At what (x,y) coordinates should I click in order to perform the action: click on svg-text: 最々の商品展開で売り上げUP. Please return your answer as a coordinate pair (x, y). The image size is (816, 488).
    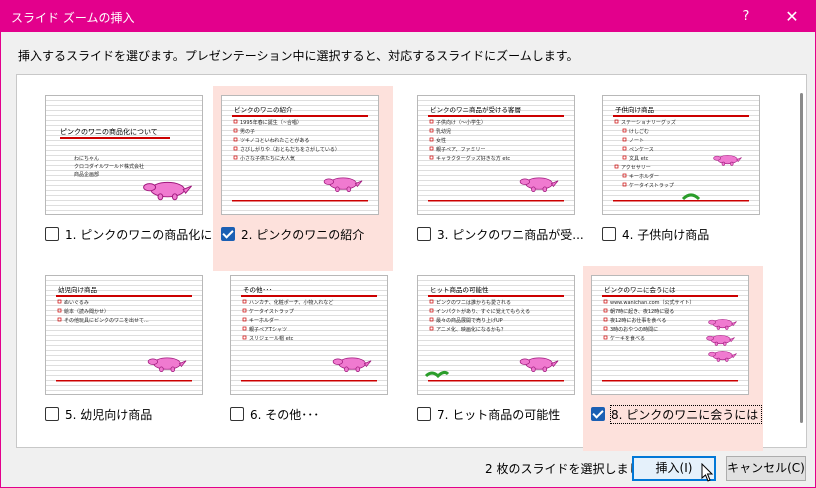
    Looking at the image, I should click on (469, 320).